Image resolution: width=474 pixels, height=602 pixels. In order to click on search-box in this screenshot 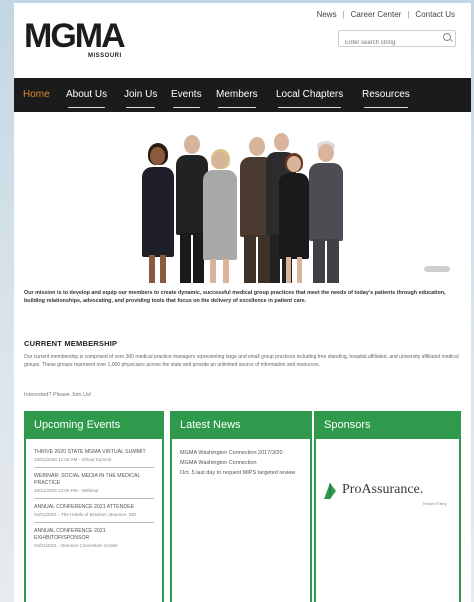, I will do `click(397, 40)`.